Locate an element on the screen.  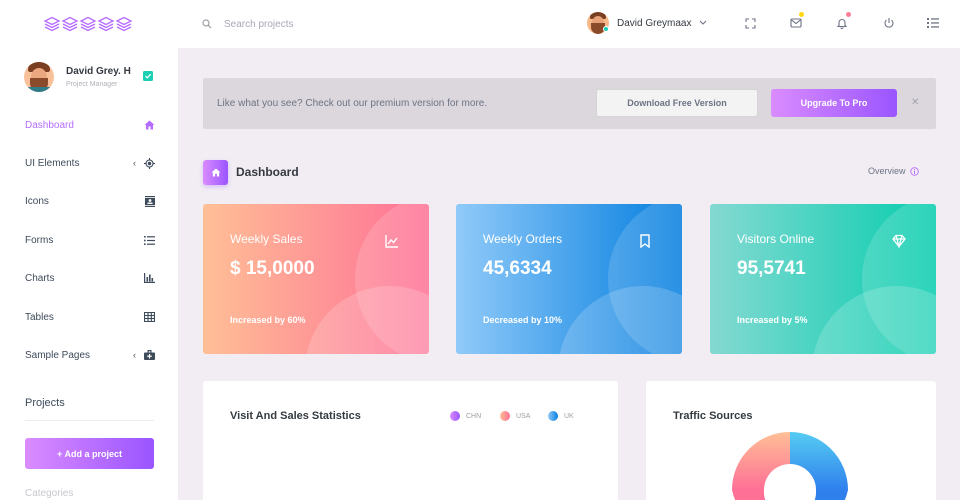
download-free-version-button: Download Free Version is located at coordinates (677, 103).